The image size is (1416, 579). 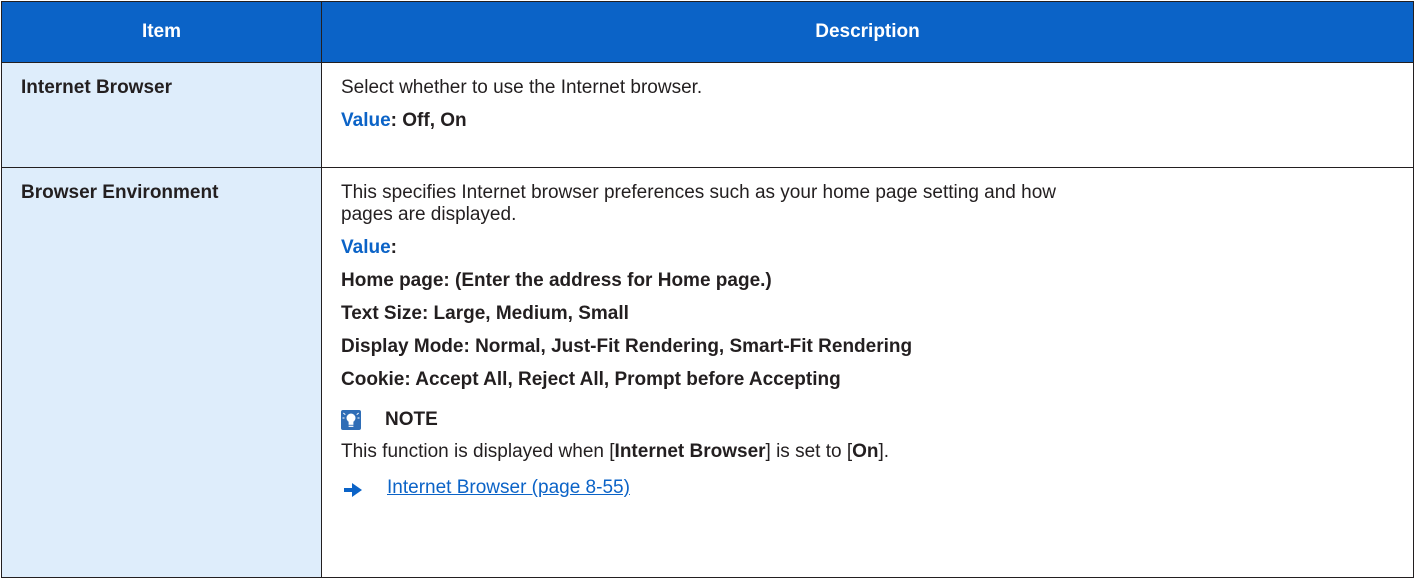 I want to click on note-text-mid: ] is set to [, so click(x=809, y=451).